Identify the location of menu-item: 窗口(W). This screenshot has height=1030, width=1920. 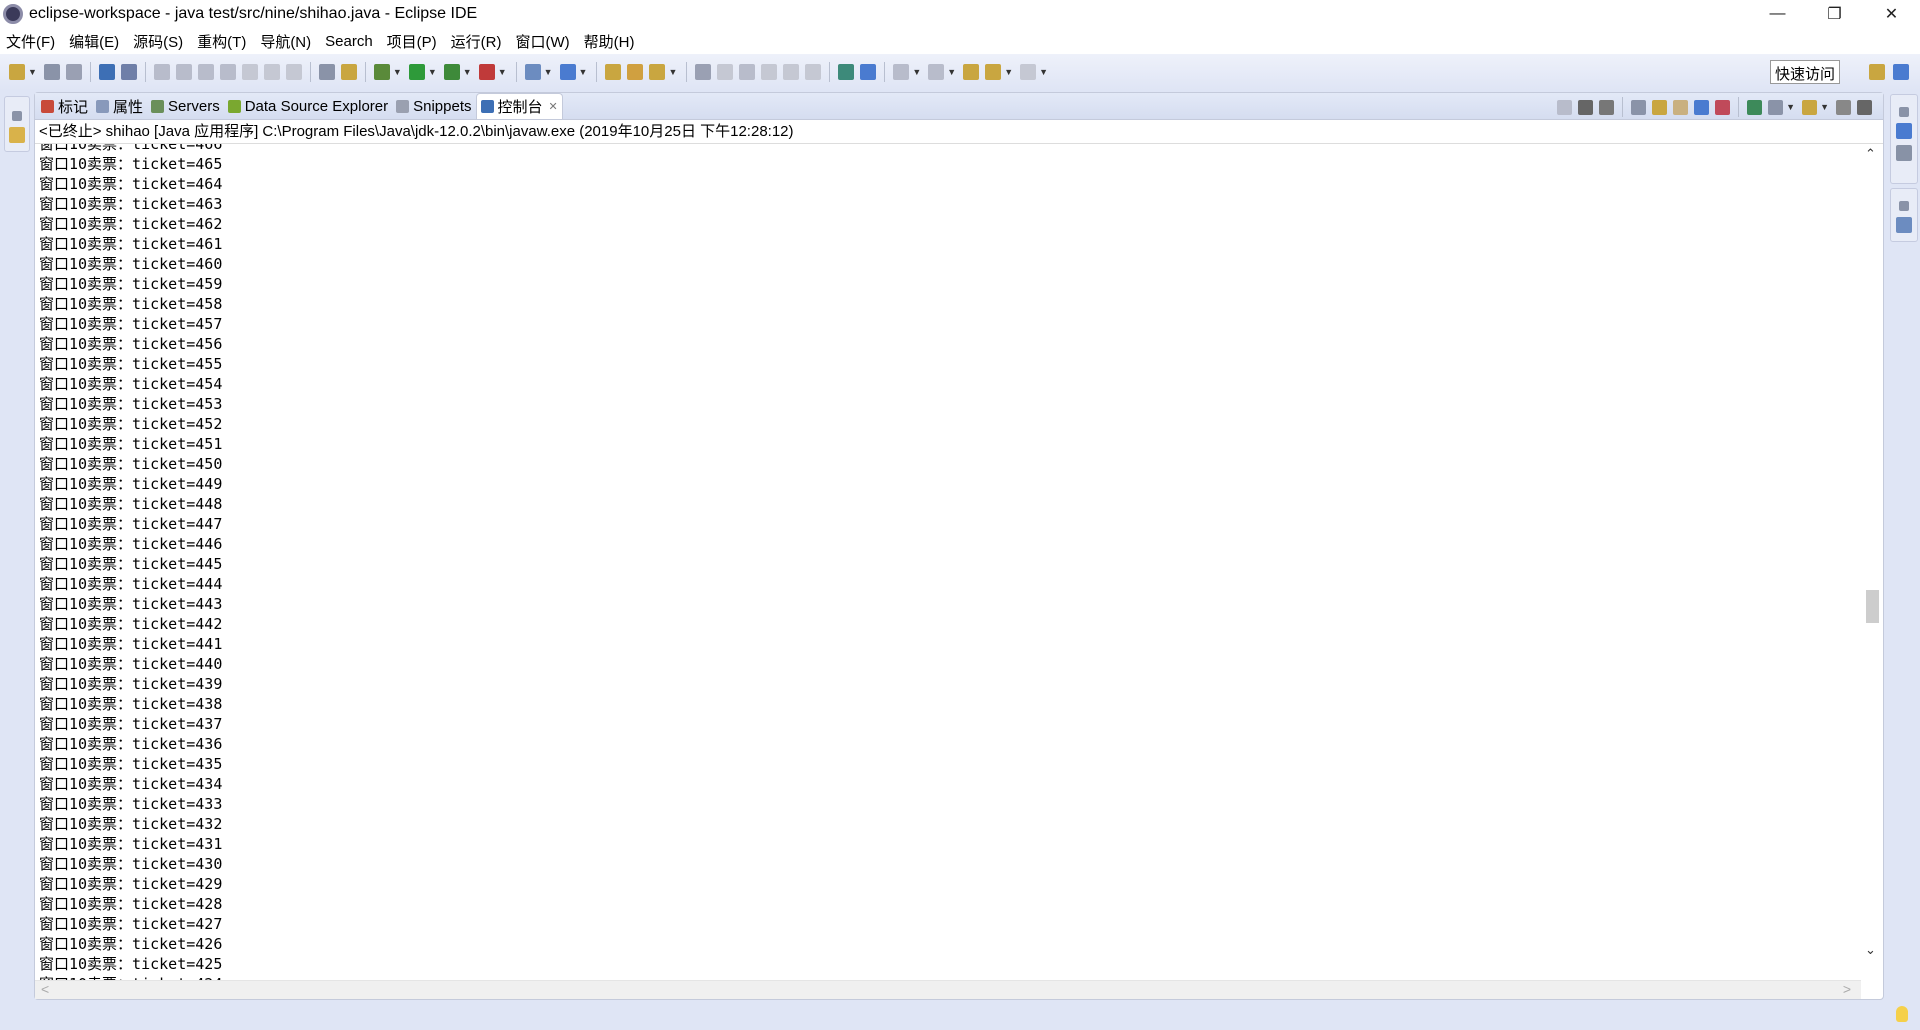
(543, 41).